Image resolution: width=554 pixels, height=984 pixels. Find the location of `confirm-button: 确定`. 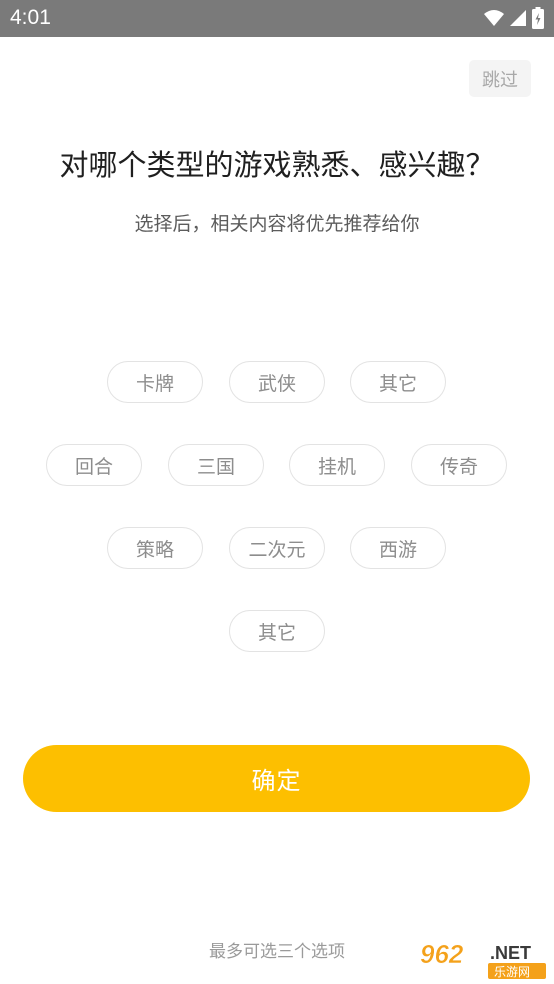

confirm-button: 确定 is located at coordinates (276, 778).